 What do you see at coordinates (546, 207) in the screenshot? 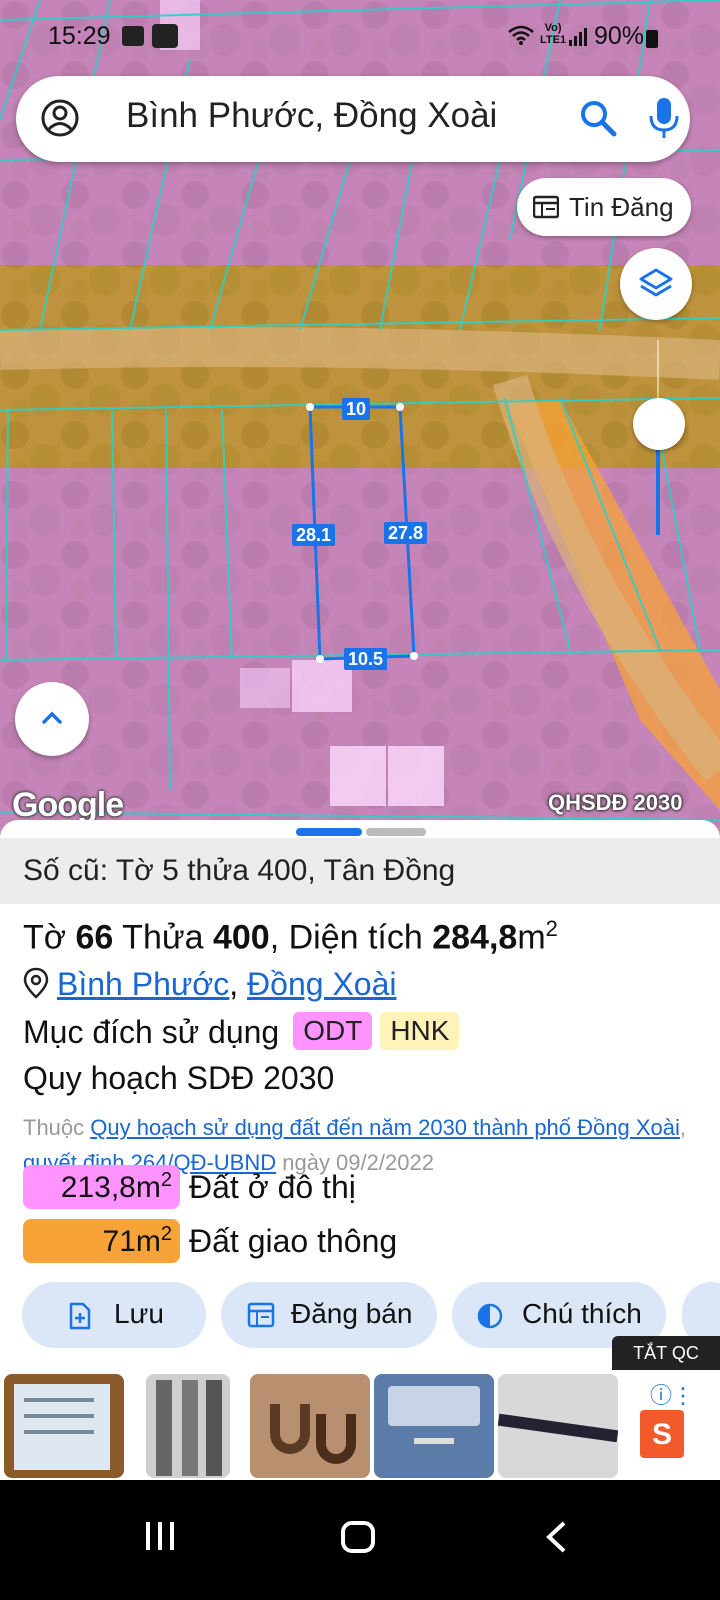
I see `listings-icon` at bounding box center [546, 207].